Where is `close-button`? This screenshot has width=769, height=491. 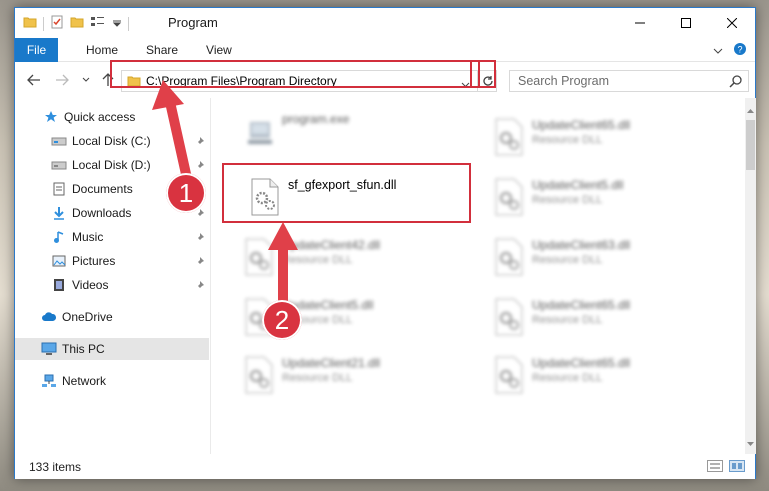 close-button is located at coordinates (732, 23).